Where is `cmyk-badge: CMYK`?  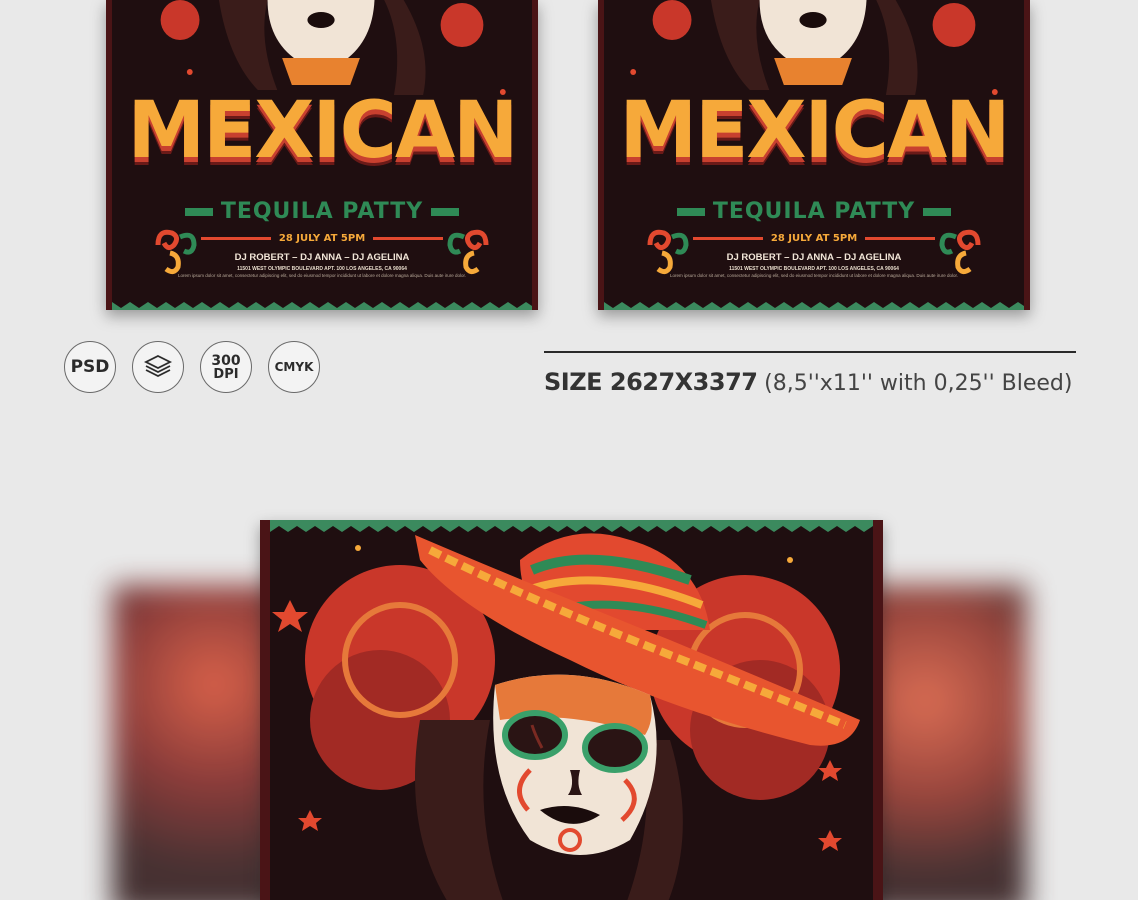
cmyk-badge: CMYK is located at coordinates (294, 367).